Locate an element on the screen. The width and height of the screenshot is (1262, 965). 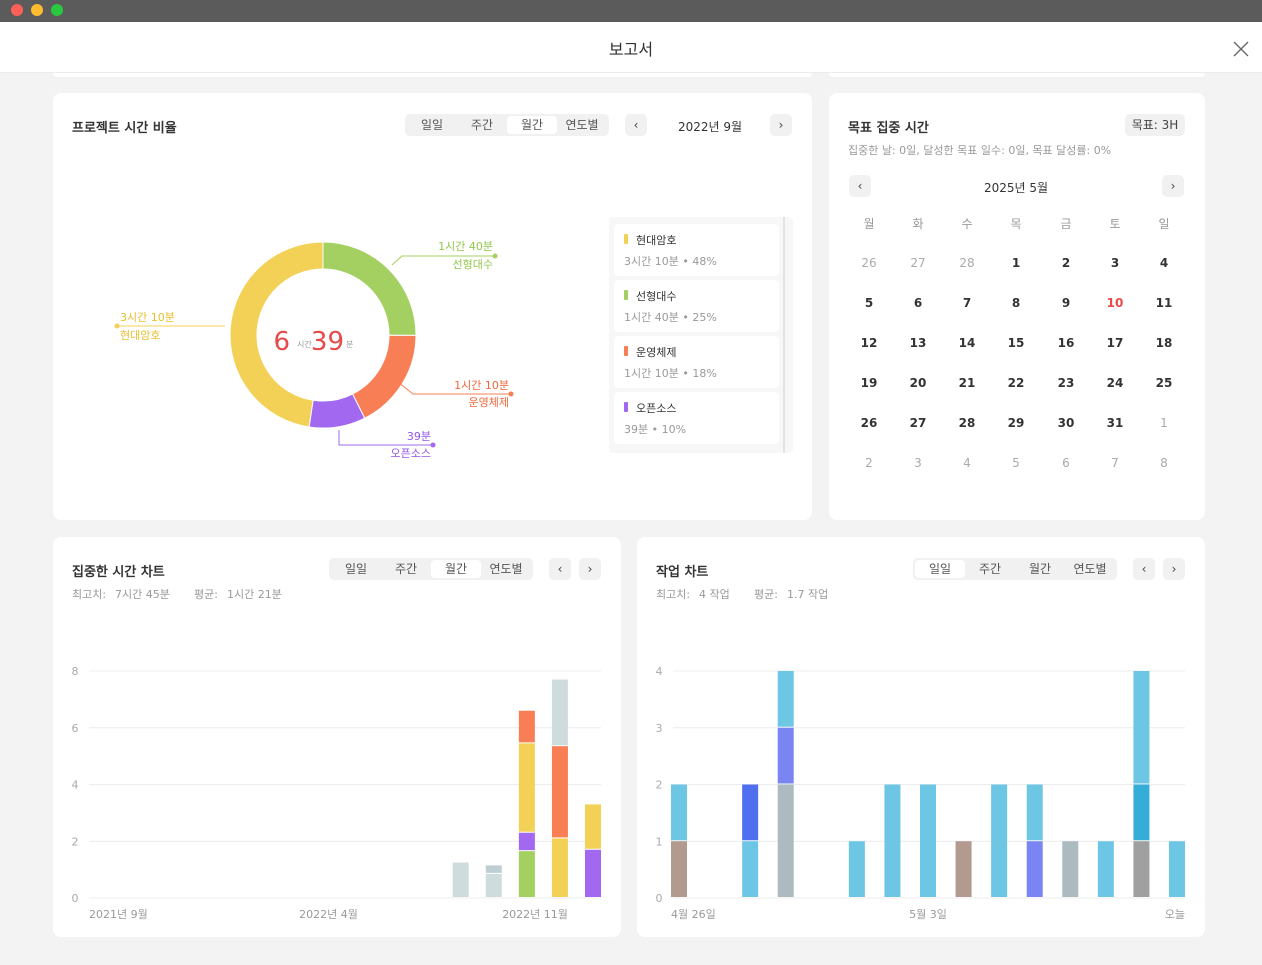
close-icon is located at coordinates (1241, 49).